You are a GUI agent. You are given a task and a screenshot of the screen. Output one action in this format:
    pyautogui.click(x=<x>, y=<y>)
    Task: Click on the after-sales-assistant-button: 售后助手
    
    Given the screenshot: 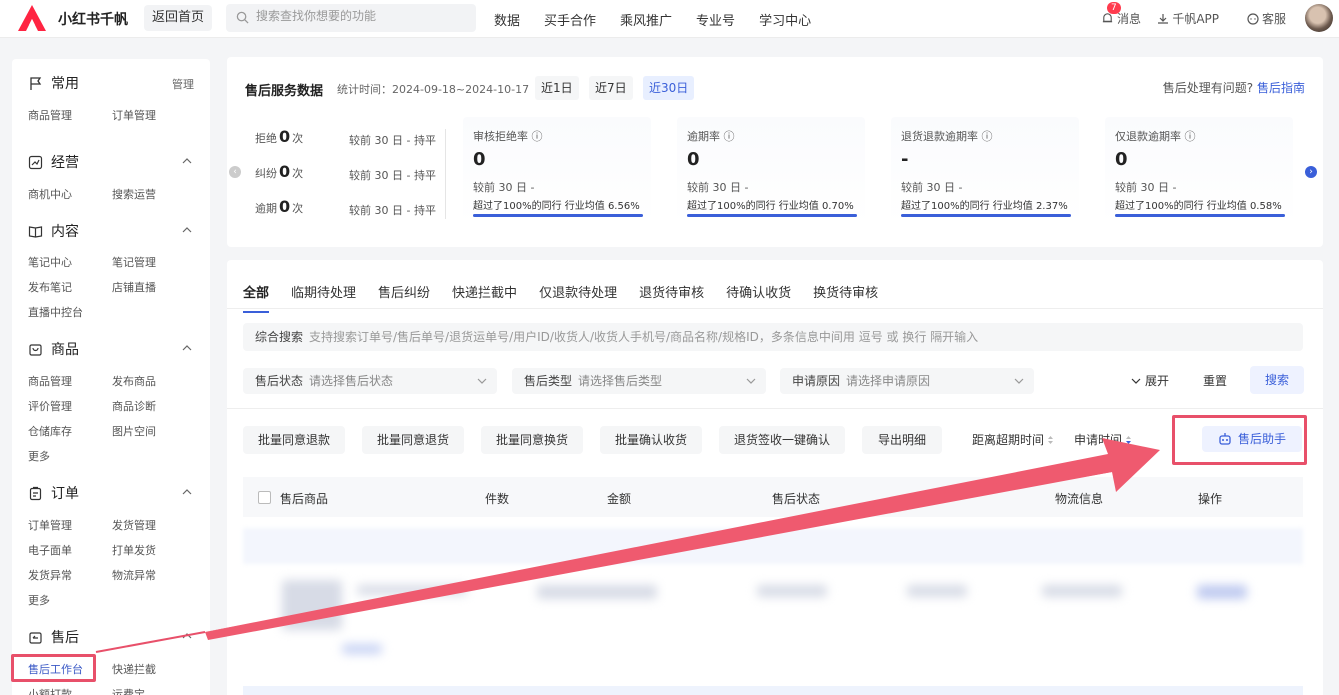 What is the action you would take?
    pyautogui.click(x=1252, y=439)
    